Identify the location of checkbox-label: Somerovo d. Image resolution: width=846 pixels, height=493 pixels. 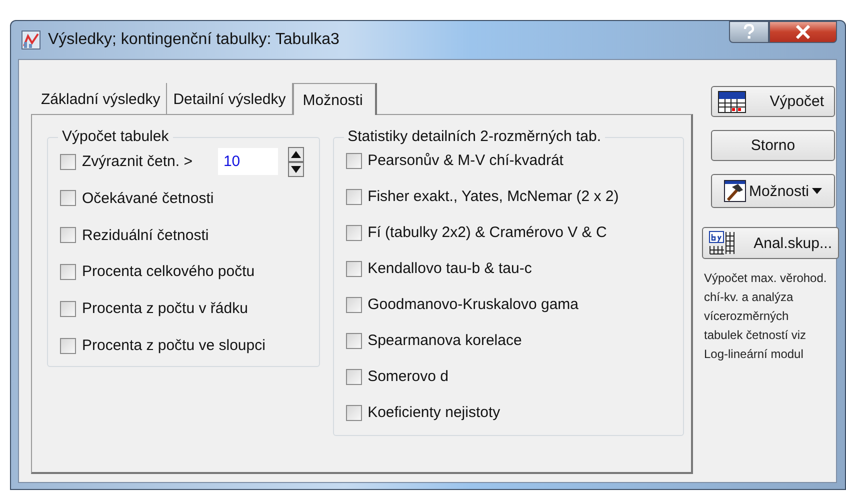
(408, 376).